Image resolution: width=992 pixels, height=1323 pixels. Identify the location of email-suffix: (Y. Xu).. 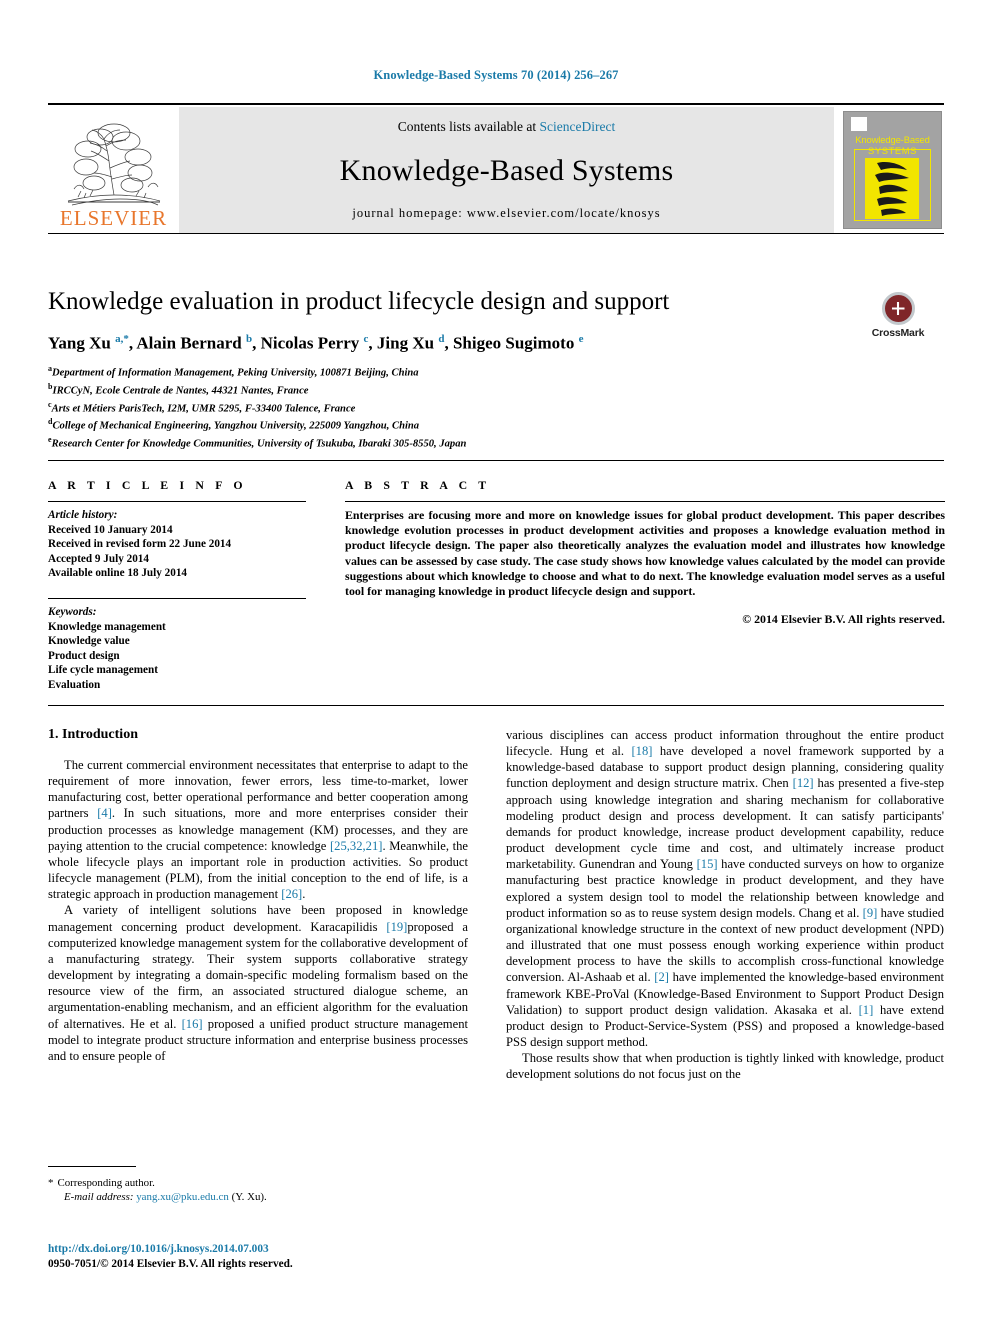
(249, 1197).